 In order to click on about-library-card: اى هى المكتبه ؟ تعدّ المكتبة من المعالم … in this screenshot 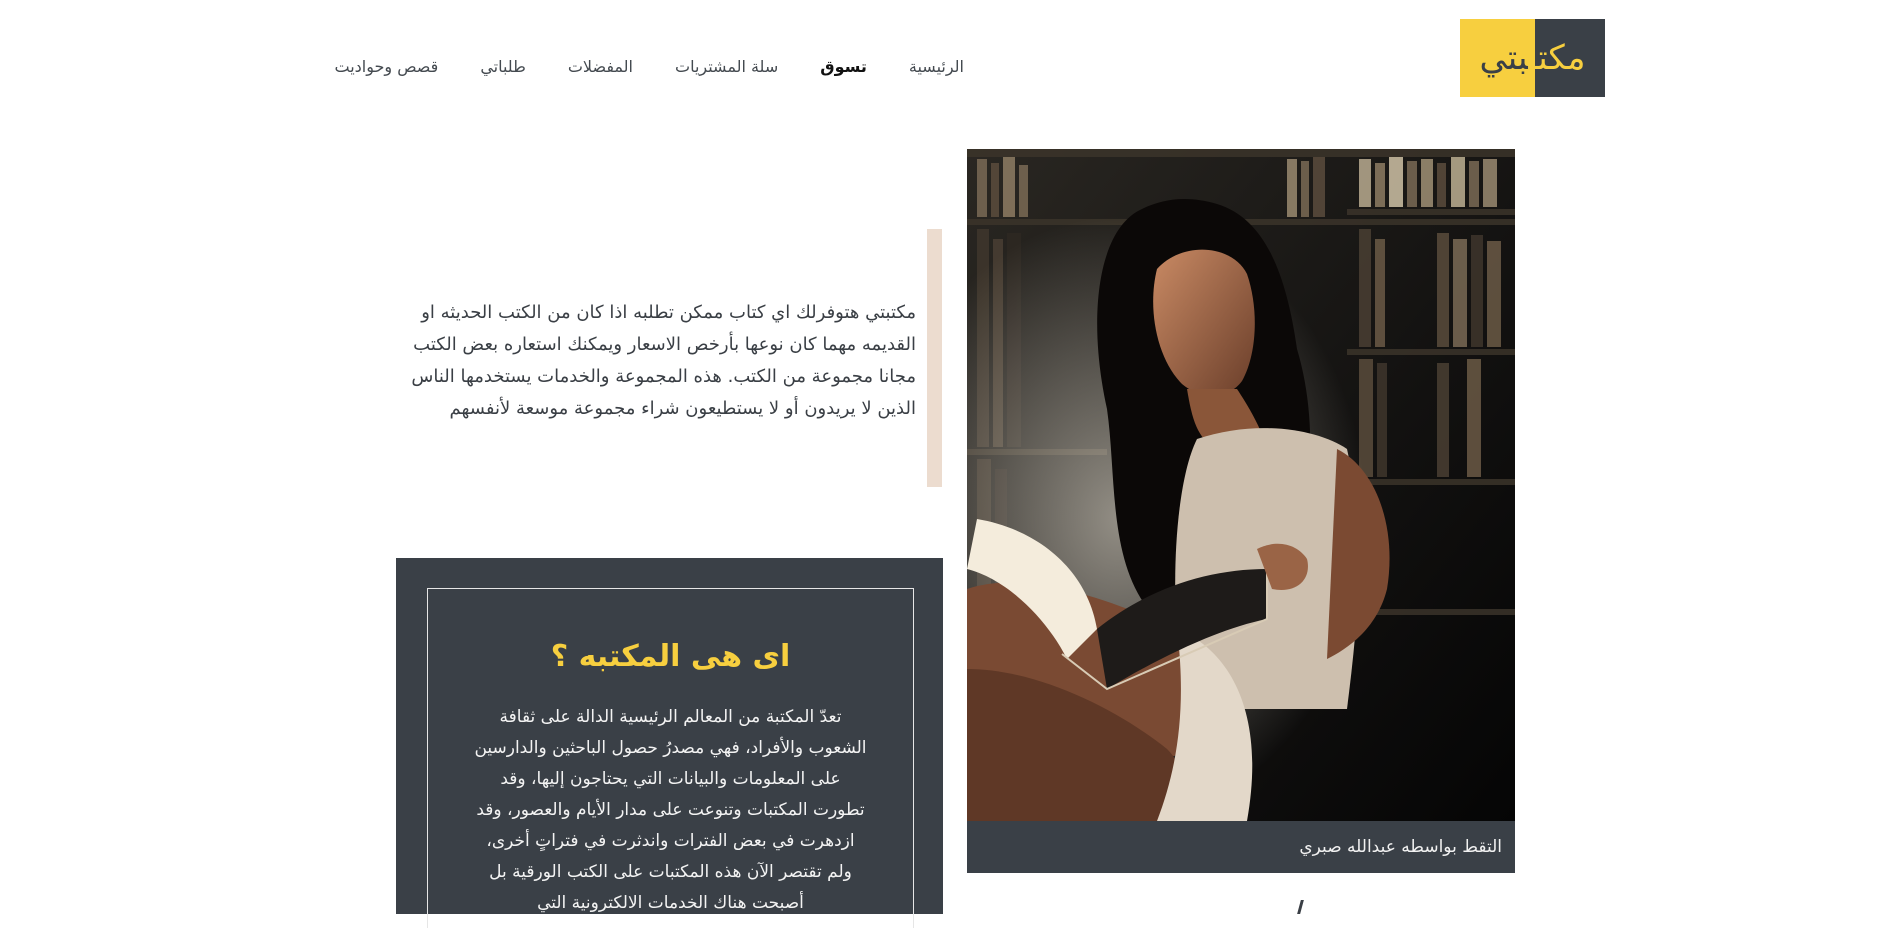, I will do `click(669, 743)`.